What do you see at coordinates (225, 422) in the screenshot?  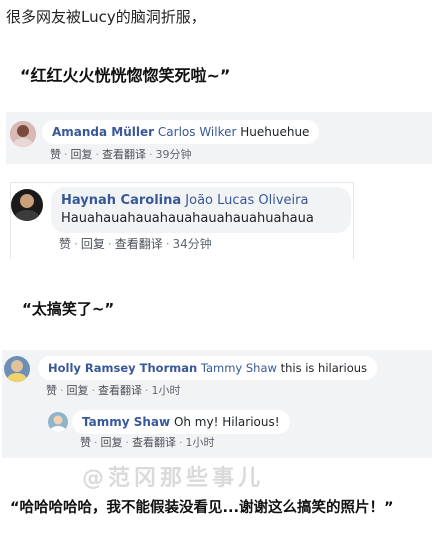 I see `comment-text: Oh my! Hilarious!` at bounding box center [225, 422].